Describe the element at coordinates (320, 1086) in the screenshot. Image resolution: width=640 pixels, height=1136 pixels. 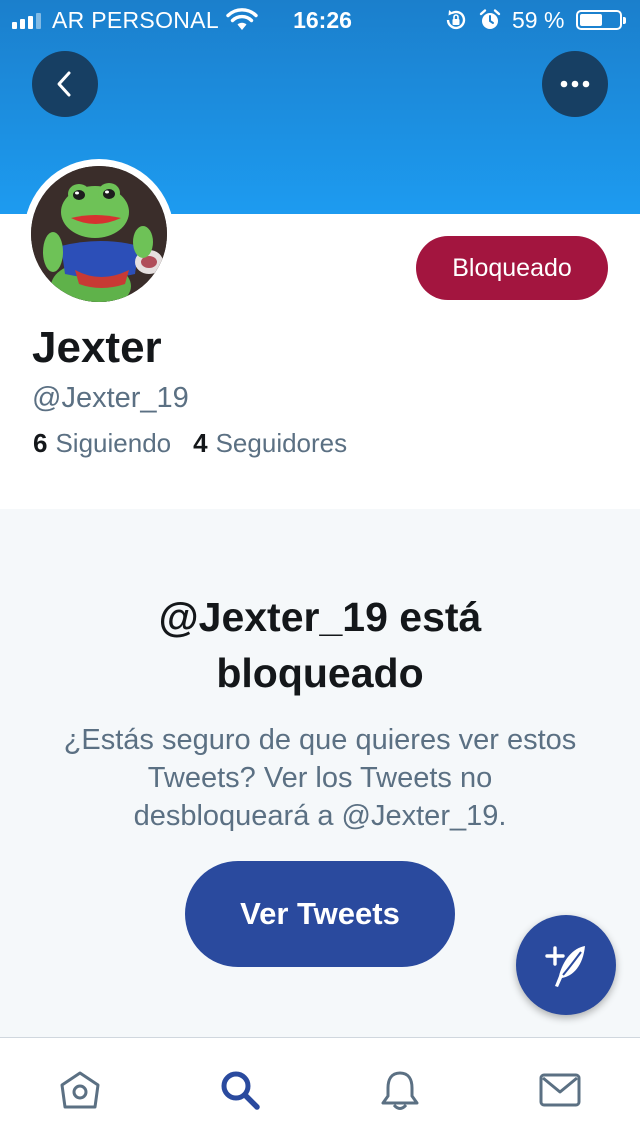
I see `tab-bar` at that location.